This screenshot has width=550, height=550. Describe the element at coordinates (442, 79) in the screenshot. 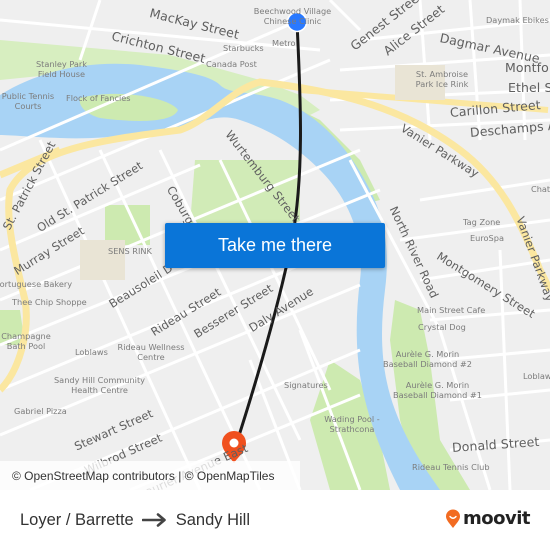

I see `poi-label: St. Ambroise Park Ice Rink` at that location.